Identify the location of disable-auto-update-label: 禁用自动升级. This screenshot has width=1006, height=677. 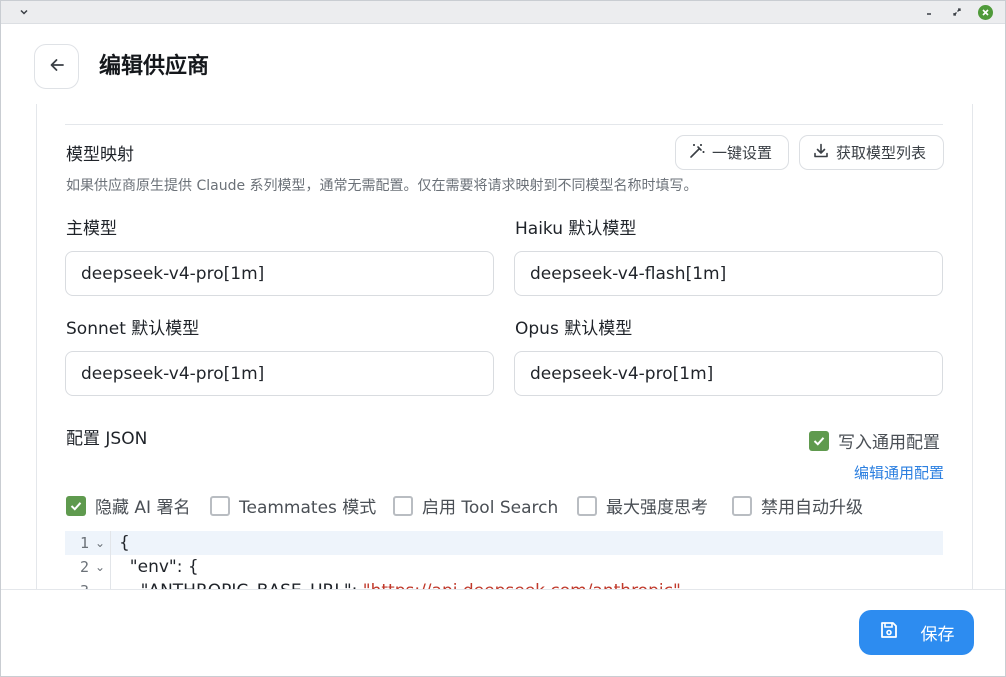
(812, 508).